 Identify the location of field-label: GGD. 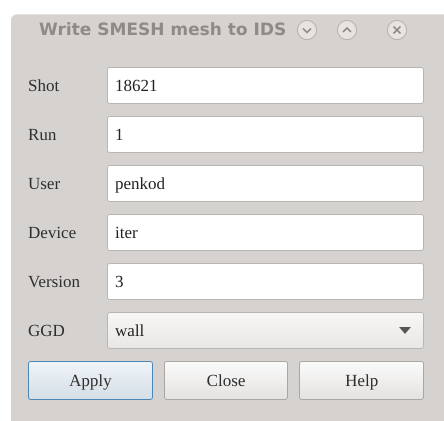
(47, 330).